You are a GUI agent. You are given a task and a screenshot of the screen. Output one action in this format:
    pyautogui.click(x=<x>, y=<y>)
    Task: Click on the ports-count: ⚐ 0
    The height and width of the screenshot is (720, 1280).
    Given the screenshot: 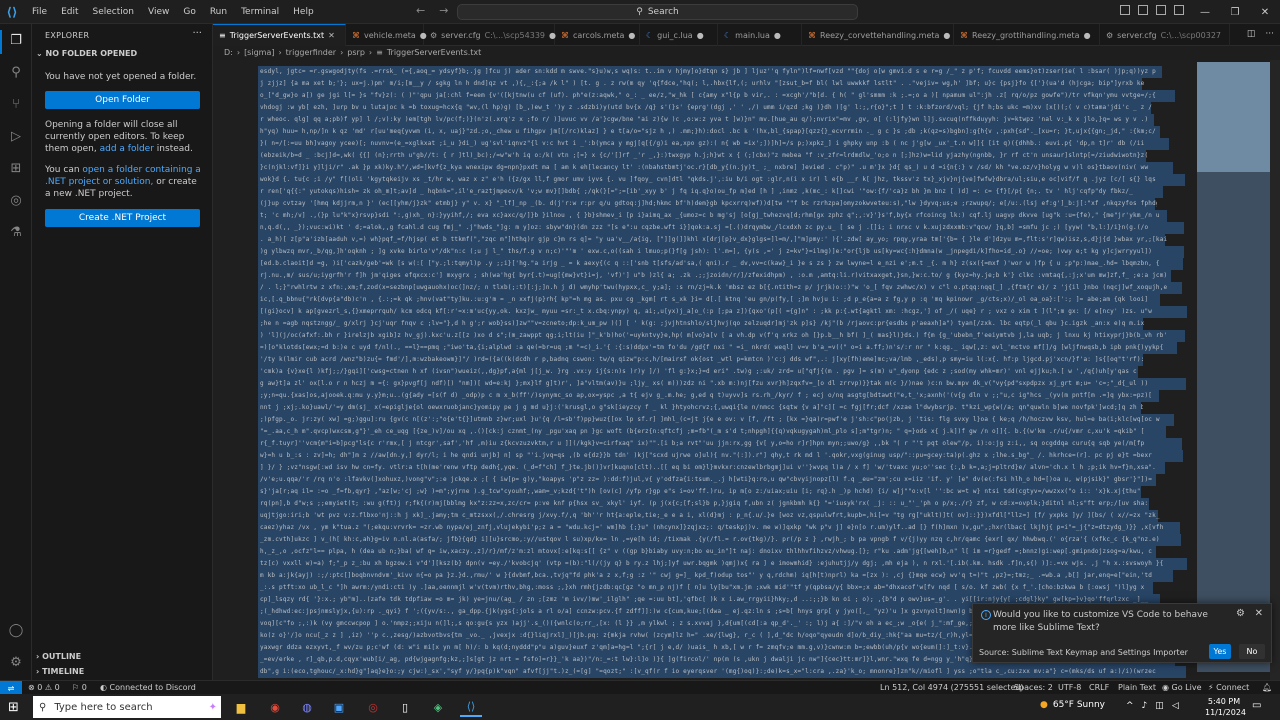 What is the action you would take?
    pyautogui.click(x=79, y=687)
    